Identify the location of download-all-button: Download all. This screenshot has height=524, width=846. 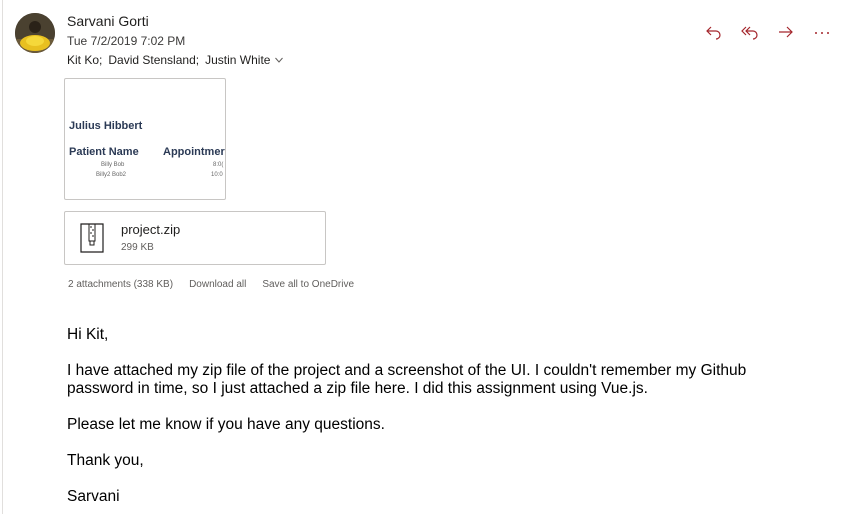
(217, 284).